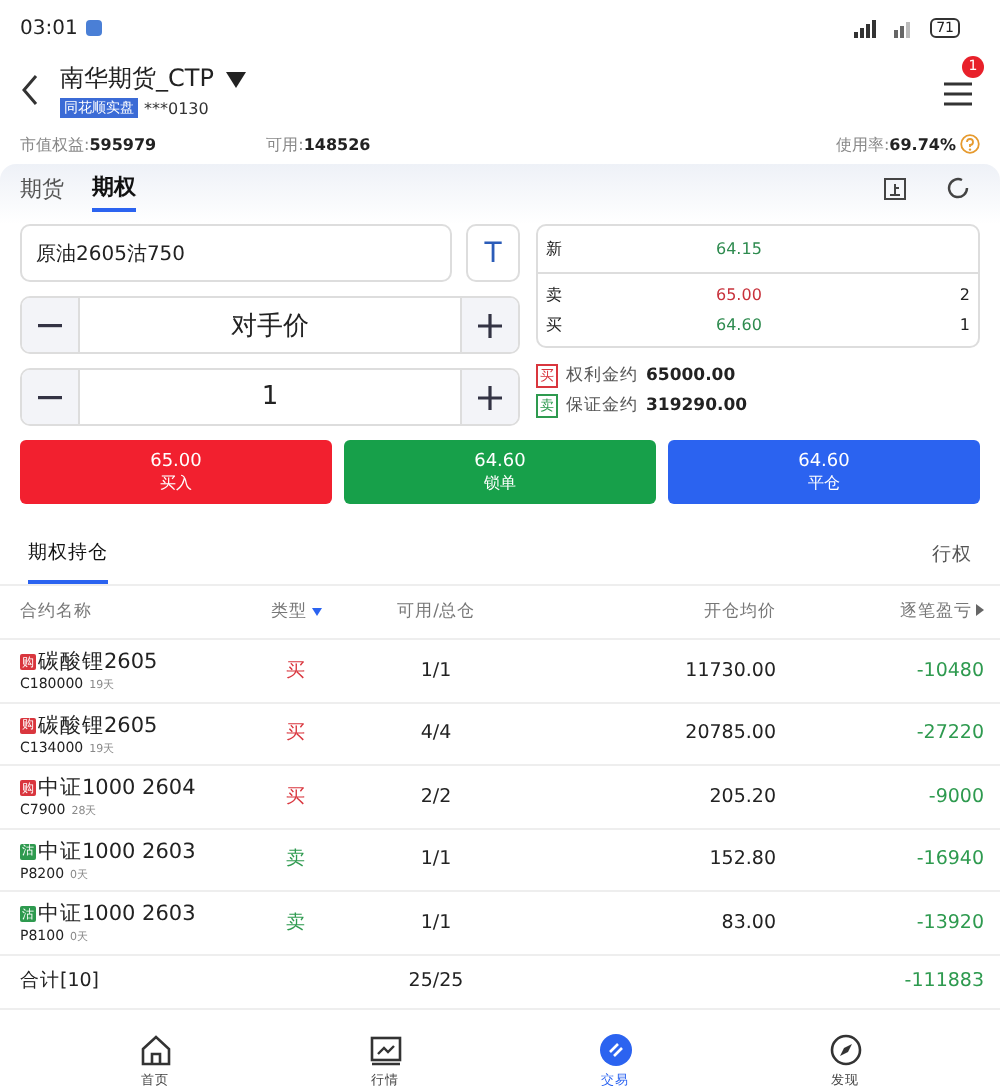 The width and height of the screenshot is (1000, 1088). I want to click on quote-label: 新, so click(555, 249).